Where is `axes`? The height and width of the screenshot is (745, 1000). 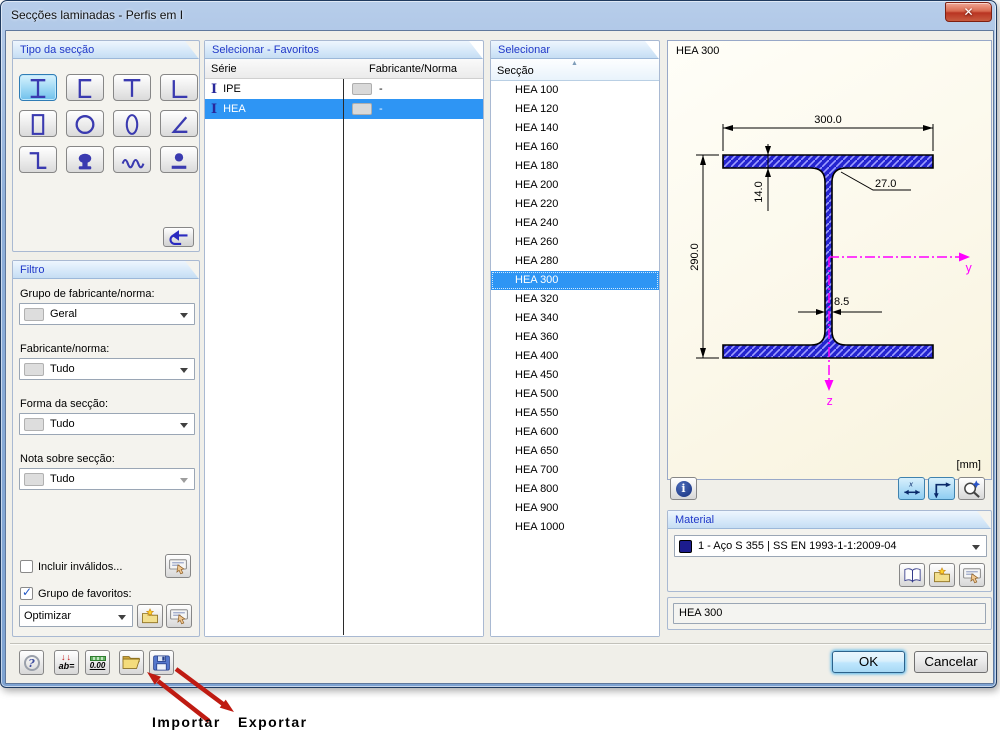 axes is located at coordinates (894, 318).